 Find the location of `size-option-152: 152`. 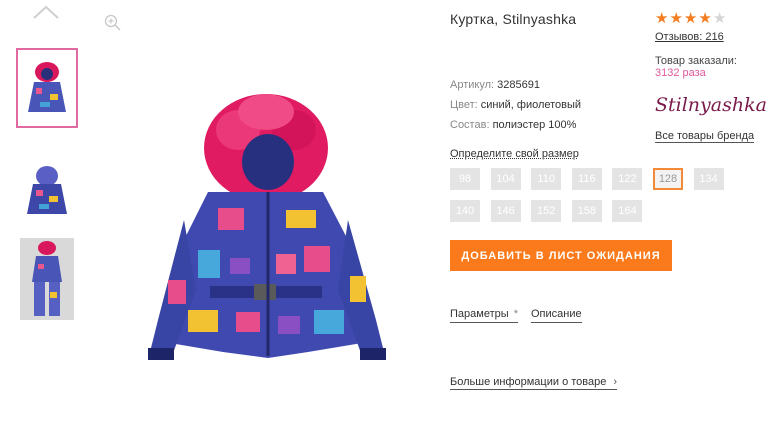

size-option-152: 152 is located at coordinates (546, 211).